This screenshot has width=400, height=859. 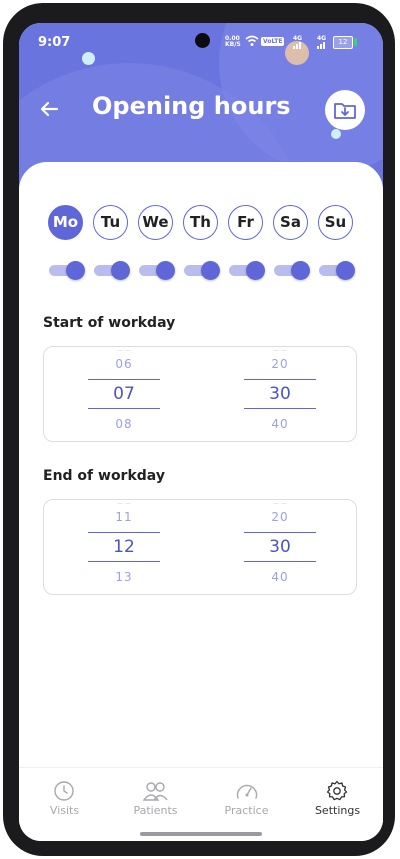 I want to click on nav-patients: Patients, so click(x=155, y=798).